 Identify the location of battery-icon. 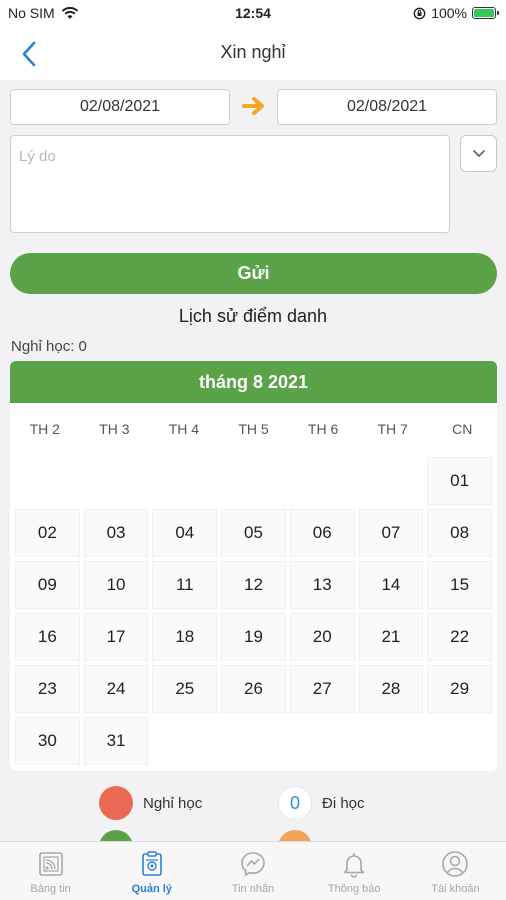
(485, 13).